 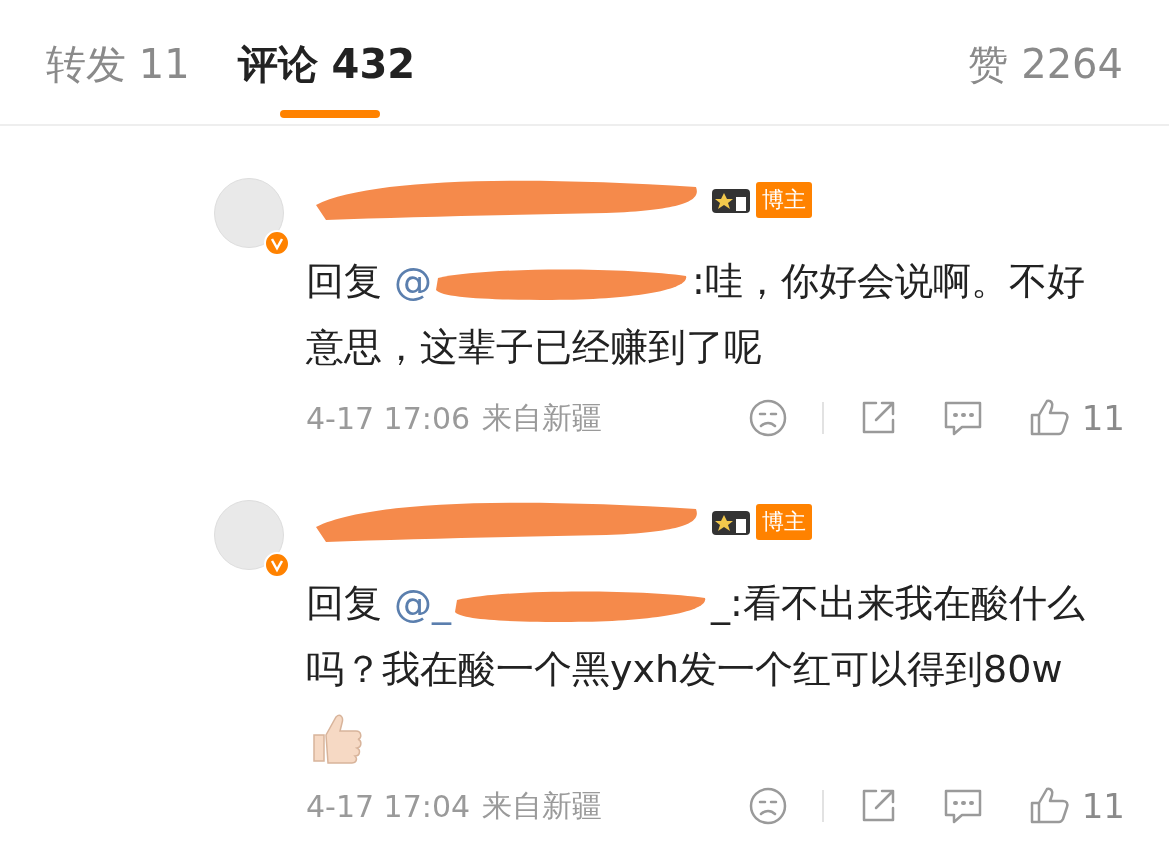 I want to click on comment-time: 4-17 17:06, so click(x=388, y=418).